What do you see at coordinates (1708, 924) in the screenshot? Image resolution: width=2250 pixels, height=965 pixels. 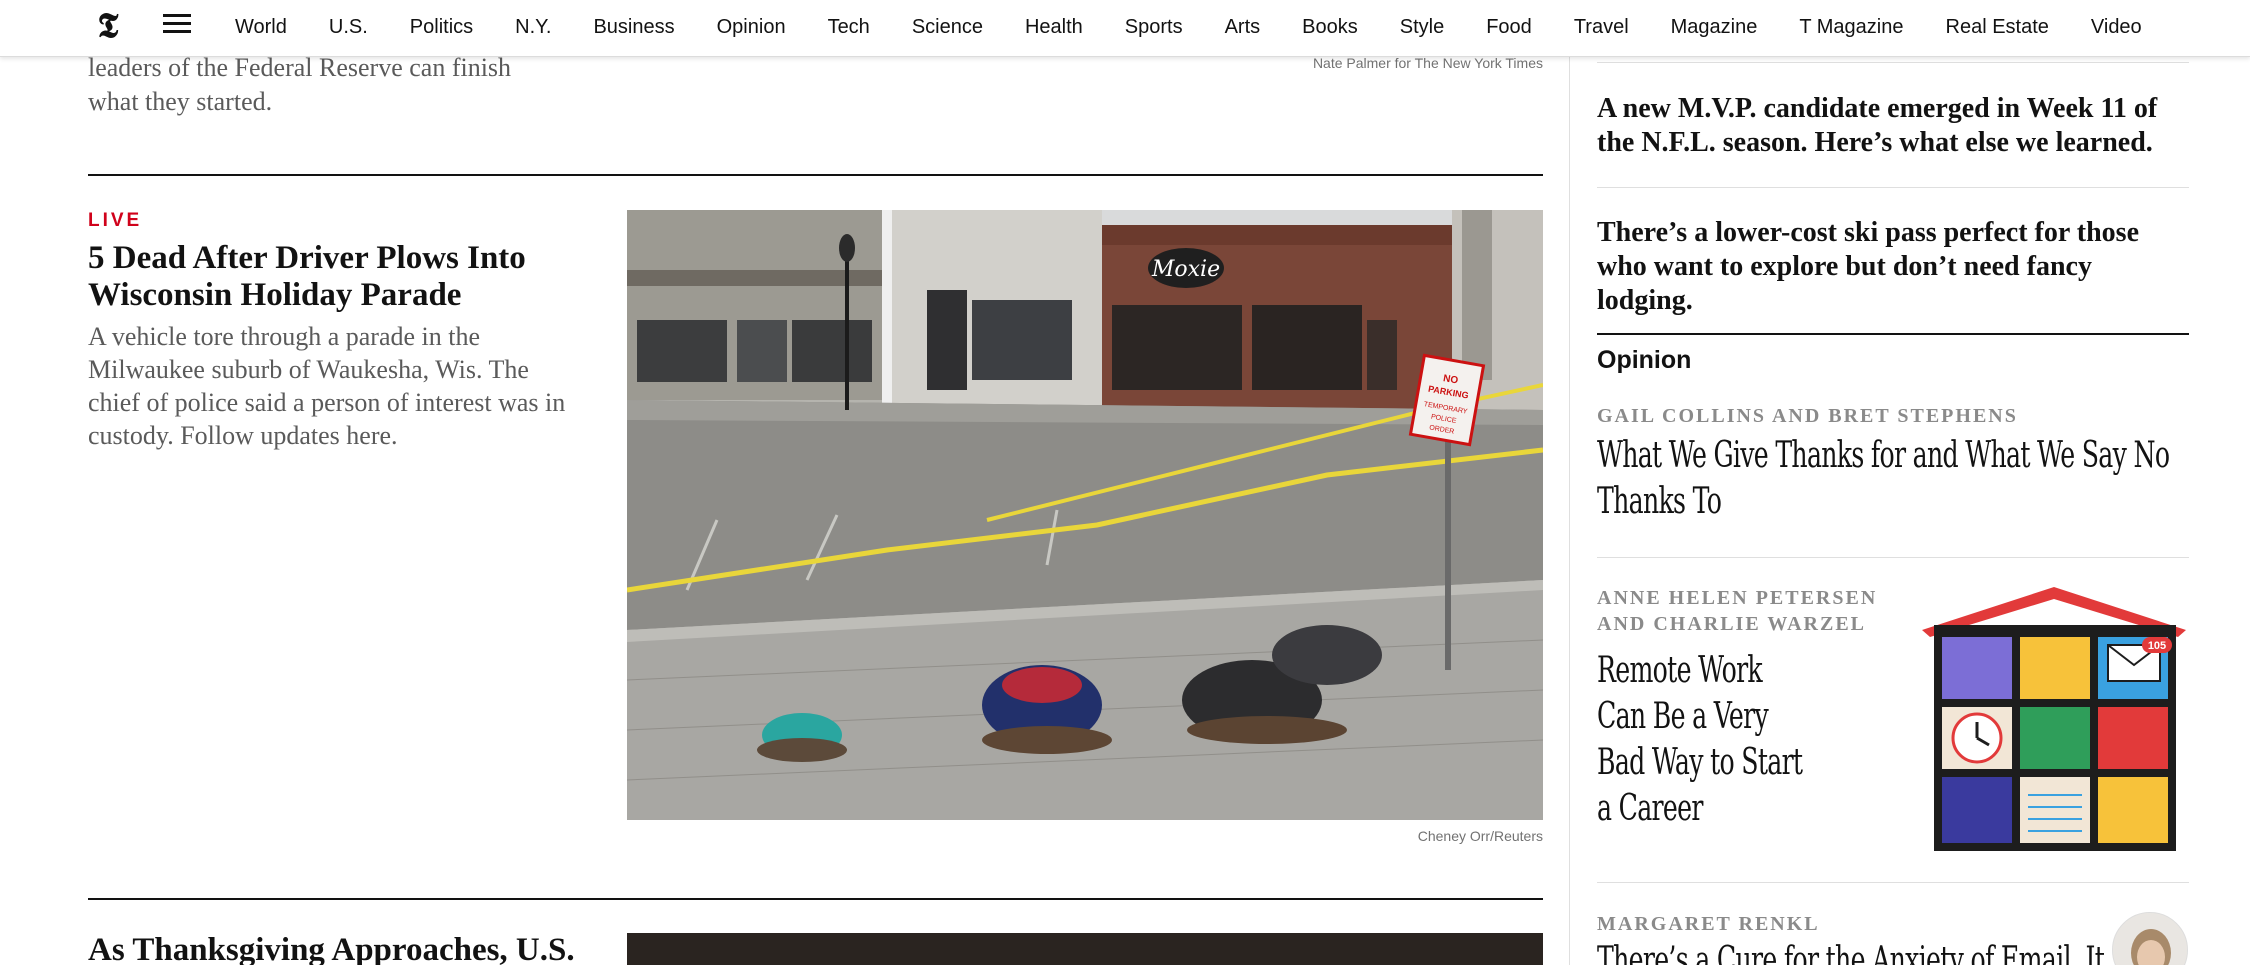 I see `opinion-byline: MARGARET RENKL` at bounding box center [1708, 924].